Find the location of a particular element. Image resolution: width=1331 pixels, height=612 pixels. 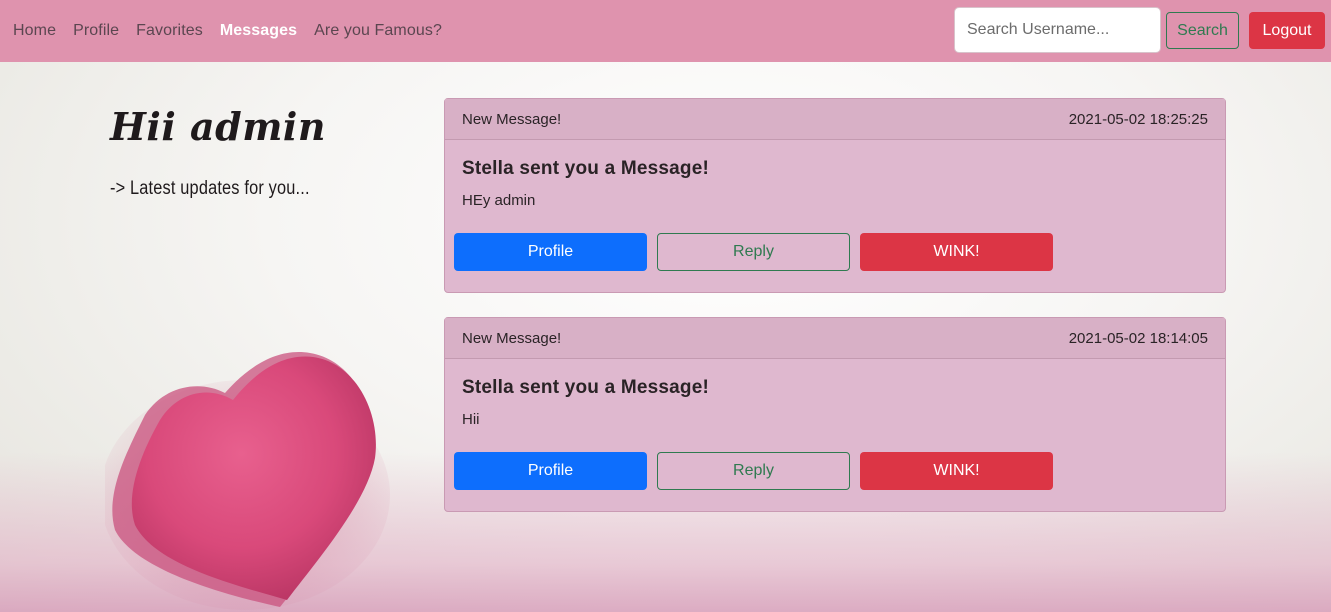

nav-link-messages: Messages is located at coordinates (258, 31).